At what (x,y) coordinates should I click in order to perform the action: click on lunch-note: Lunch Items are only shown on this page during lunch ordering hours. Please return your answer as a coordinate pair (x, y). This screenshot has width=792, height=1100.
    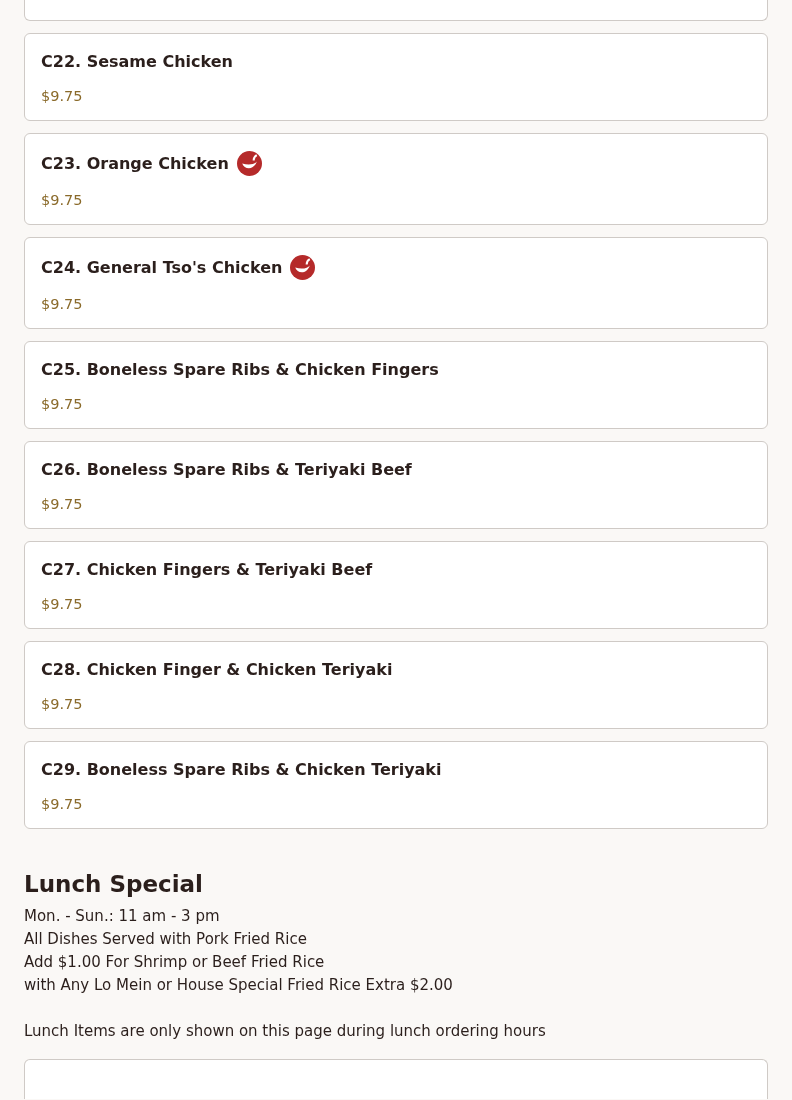
    Looking at the image, I should click on (285, 1031).